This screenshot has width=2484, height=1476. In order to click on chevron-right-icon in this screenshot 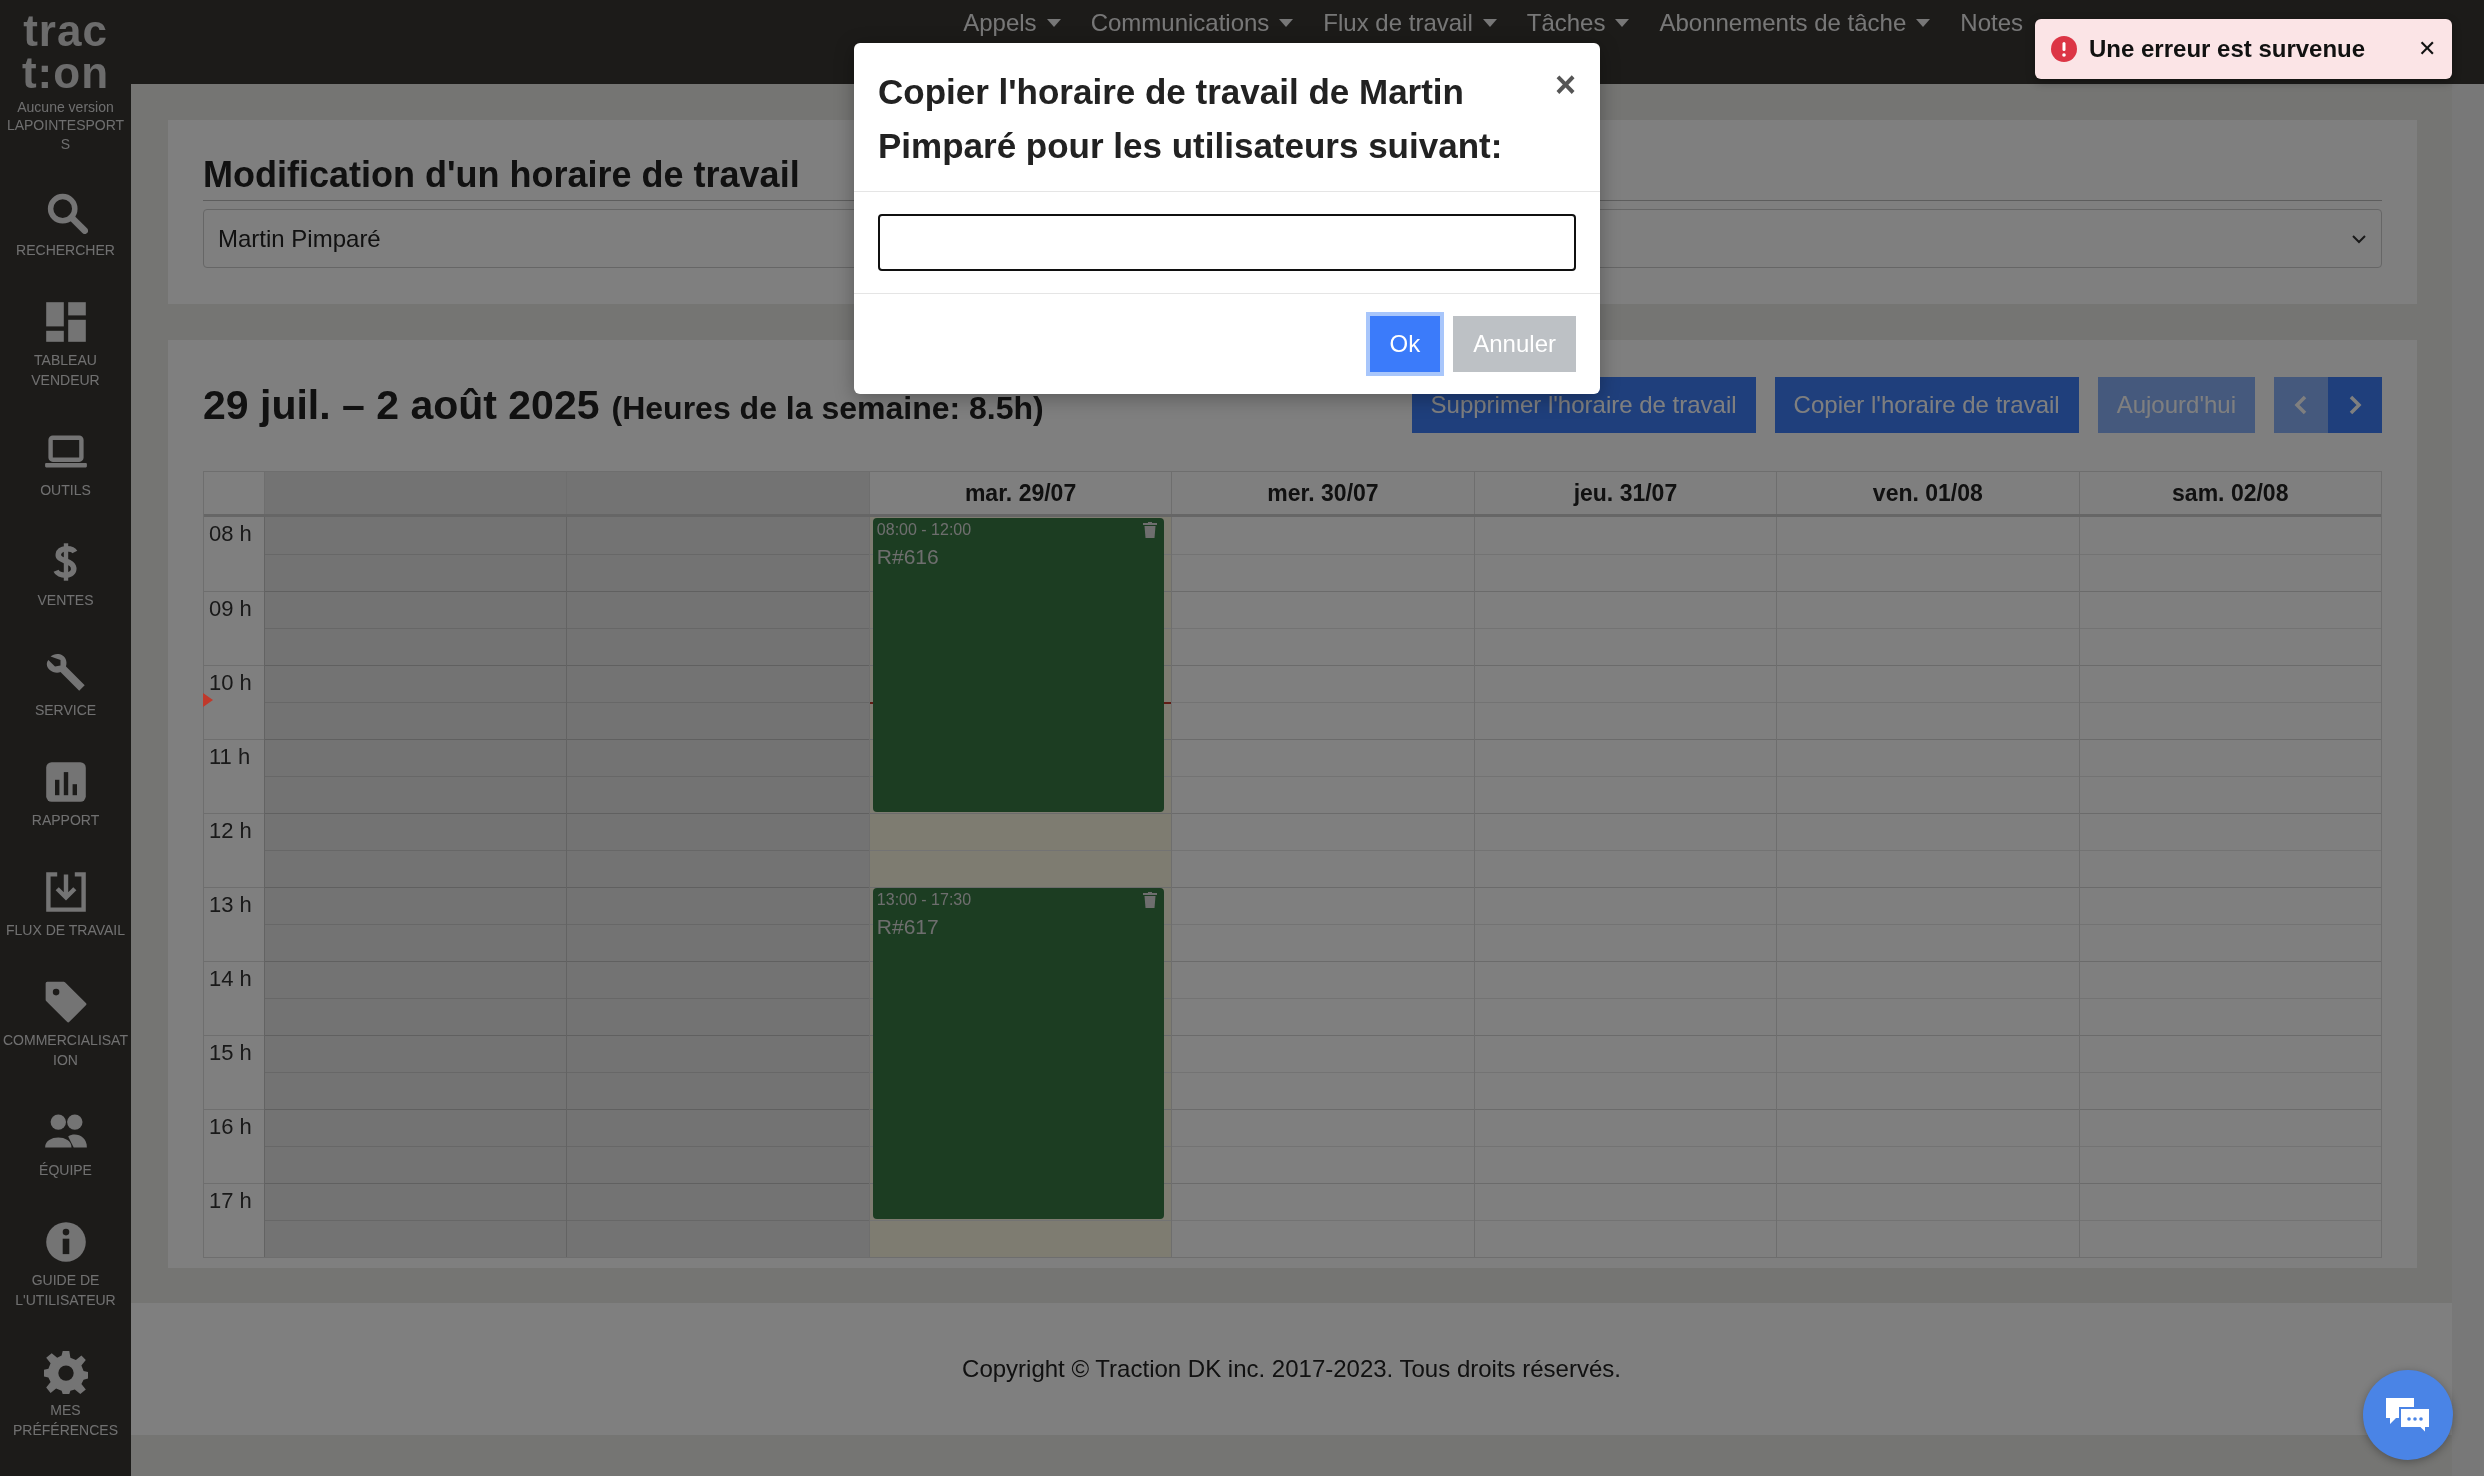, I will do `click(2355, 405)`.